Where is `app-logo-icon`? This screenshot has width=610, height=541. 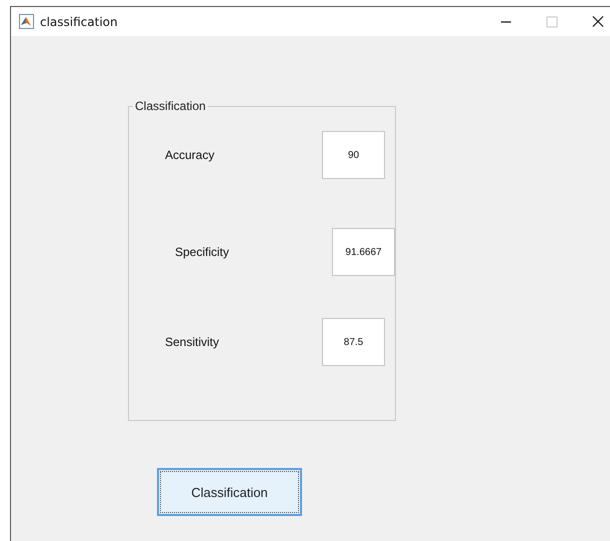
app-logo-icon is located at coordinates (26, 21).